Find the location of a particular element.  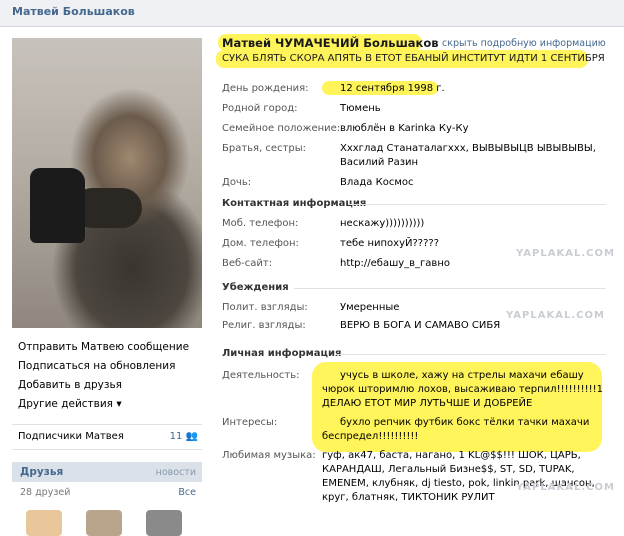

send-message-link: Отправить Матвею сообщение is located at coordinates (103, 347).